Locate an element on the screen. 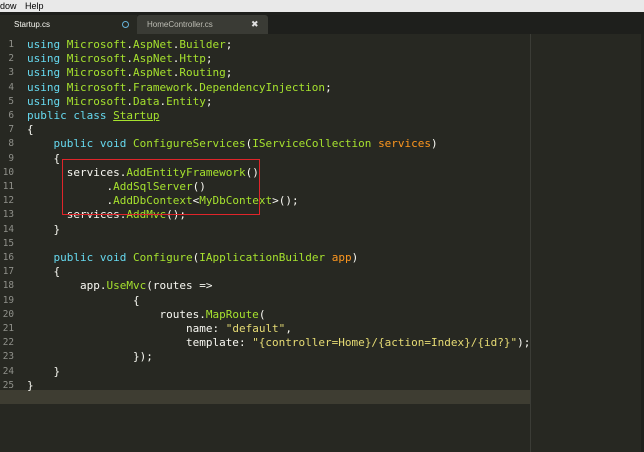 The width and height of the screenshot is (644, 452). code-line: routes.MapRoute( is located at coordinates (146, 315).